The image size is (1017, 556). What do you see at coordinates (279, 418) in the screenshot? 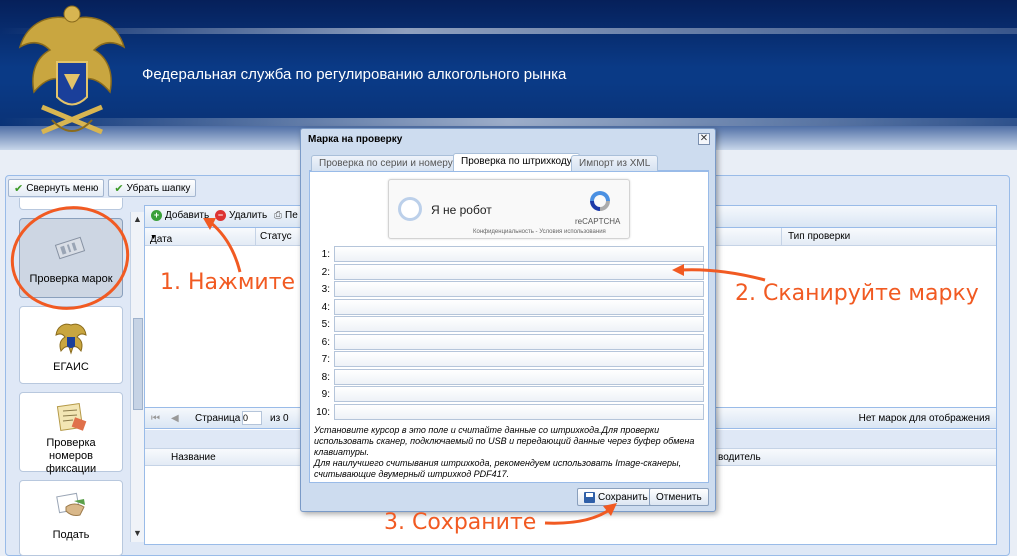
I see `page-of-label: из 0` at bounding box center [279, 418].